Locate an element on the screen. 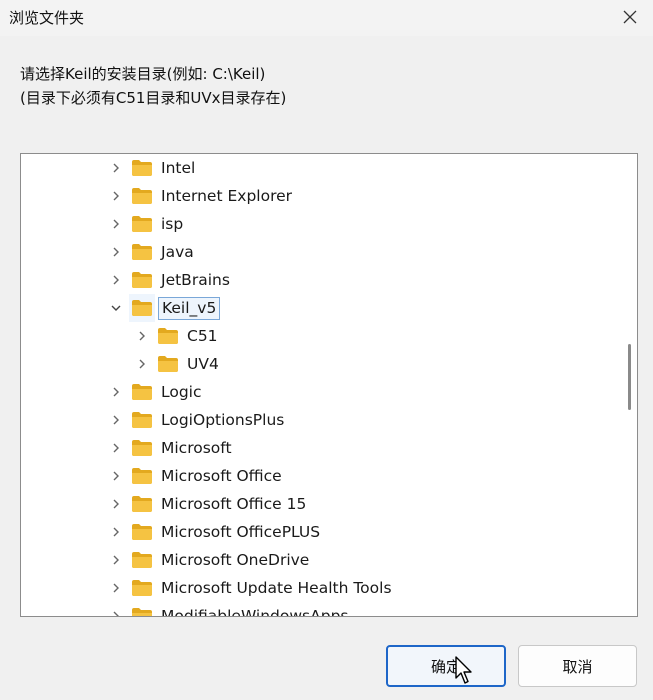  window-title: 浏览文件夹 is located at coordinates (47, 18).